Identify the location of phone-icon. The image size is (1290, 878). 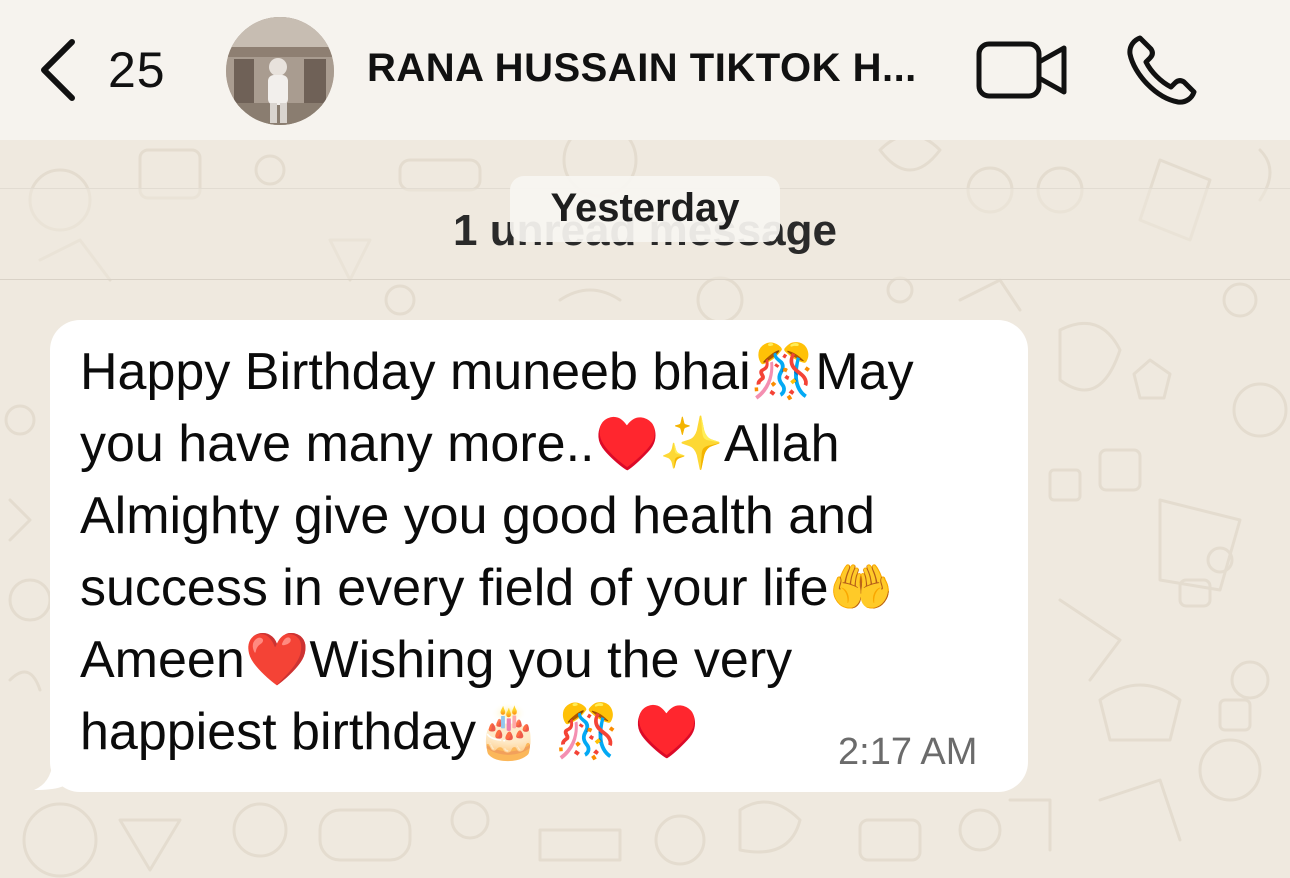
(1163, 72).